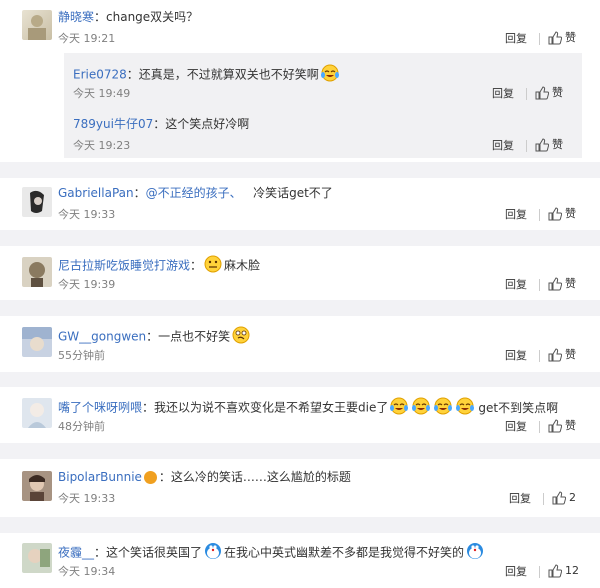 The image size is (600, 588). What do you see at coordinates (100, 408) in the screenshot?
I see `comment-username: 嘴了个咪呀咧喂` at bounding box center [100, 408].